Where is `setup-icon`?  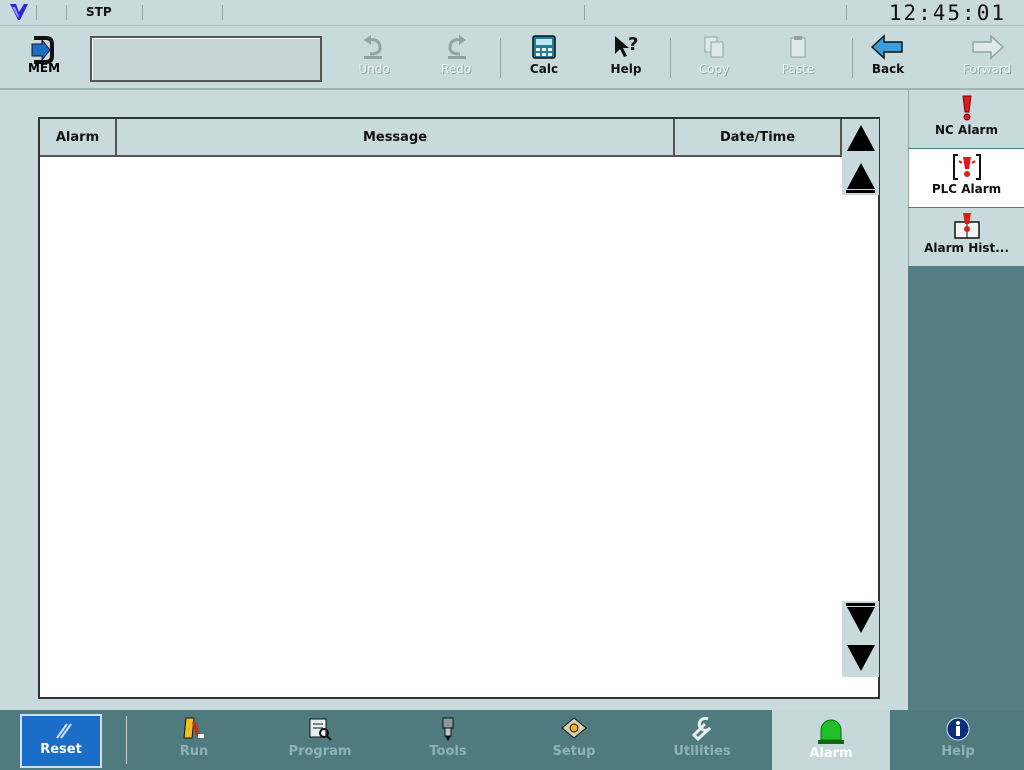 setup-icon is located at coordinates (574, 728).